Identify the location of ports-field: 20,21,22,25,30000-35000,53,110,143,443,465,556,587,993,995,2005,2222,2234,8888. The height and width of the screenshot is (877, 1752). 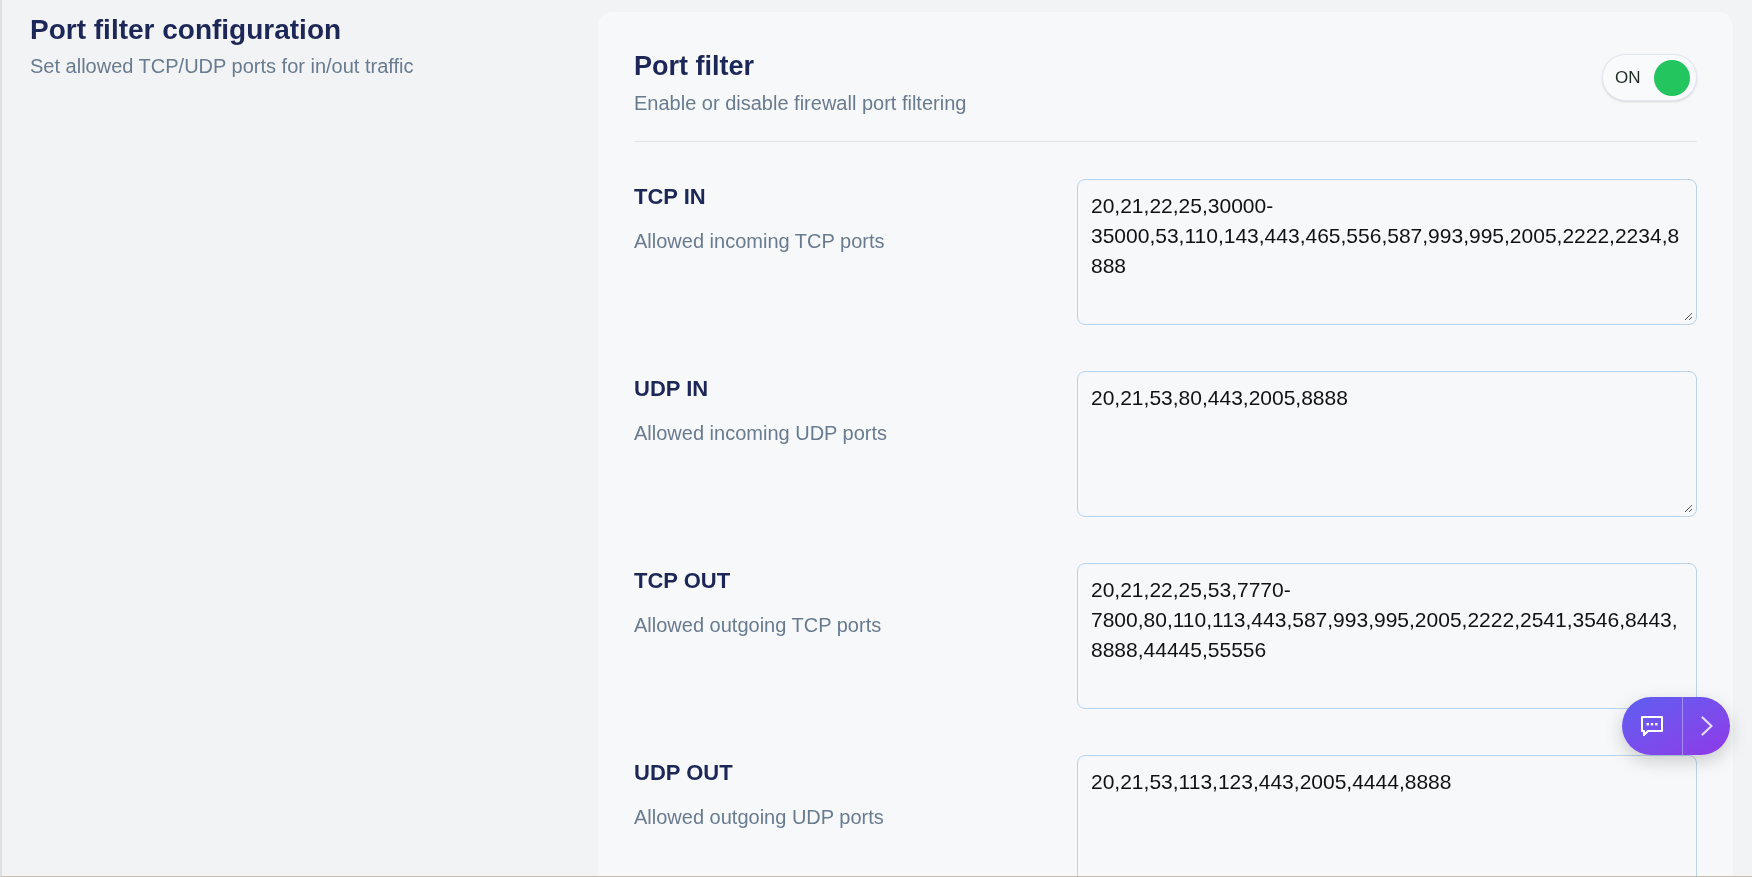
(1387, 252).